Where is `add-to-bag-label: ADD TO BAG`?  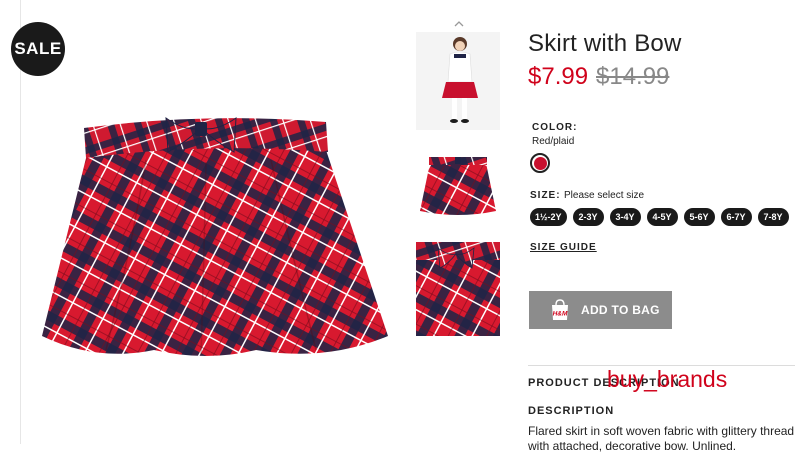 add-to-bag-label: ADD TO BAG is located at coordinates (620, 310).